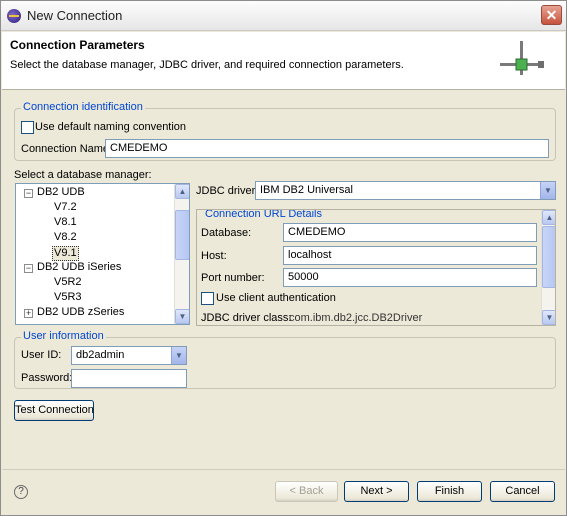 This screenshot has width=567, height=516. I want to click on use-default-naming-checkbox, so click(27, 127).